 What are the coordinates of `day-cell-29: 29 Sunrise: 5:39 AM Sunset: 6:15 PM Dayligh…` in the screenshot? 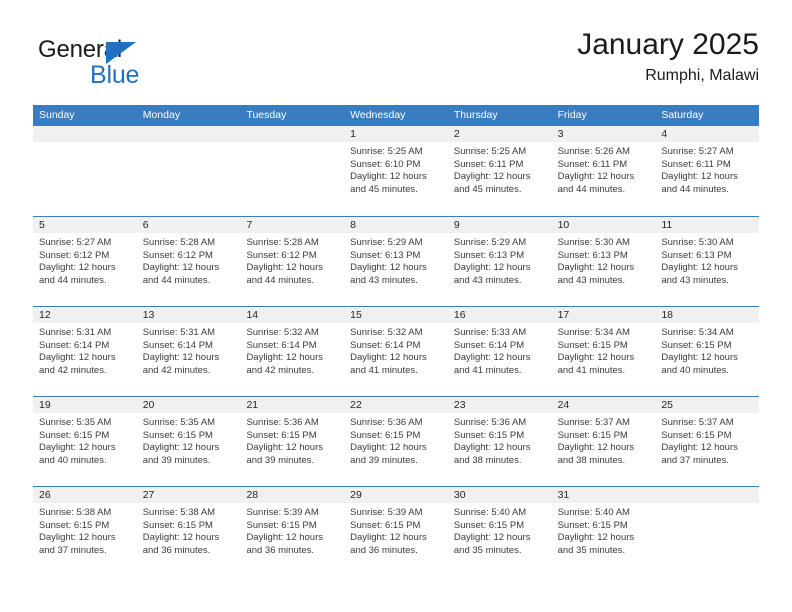 It's located at (396, 531).